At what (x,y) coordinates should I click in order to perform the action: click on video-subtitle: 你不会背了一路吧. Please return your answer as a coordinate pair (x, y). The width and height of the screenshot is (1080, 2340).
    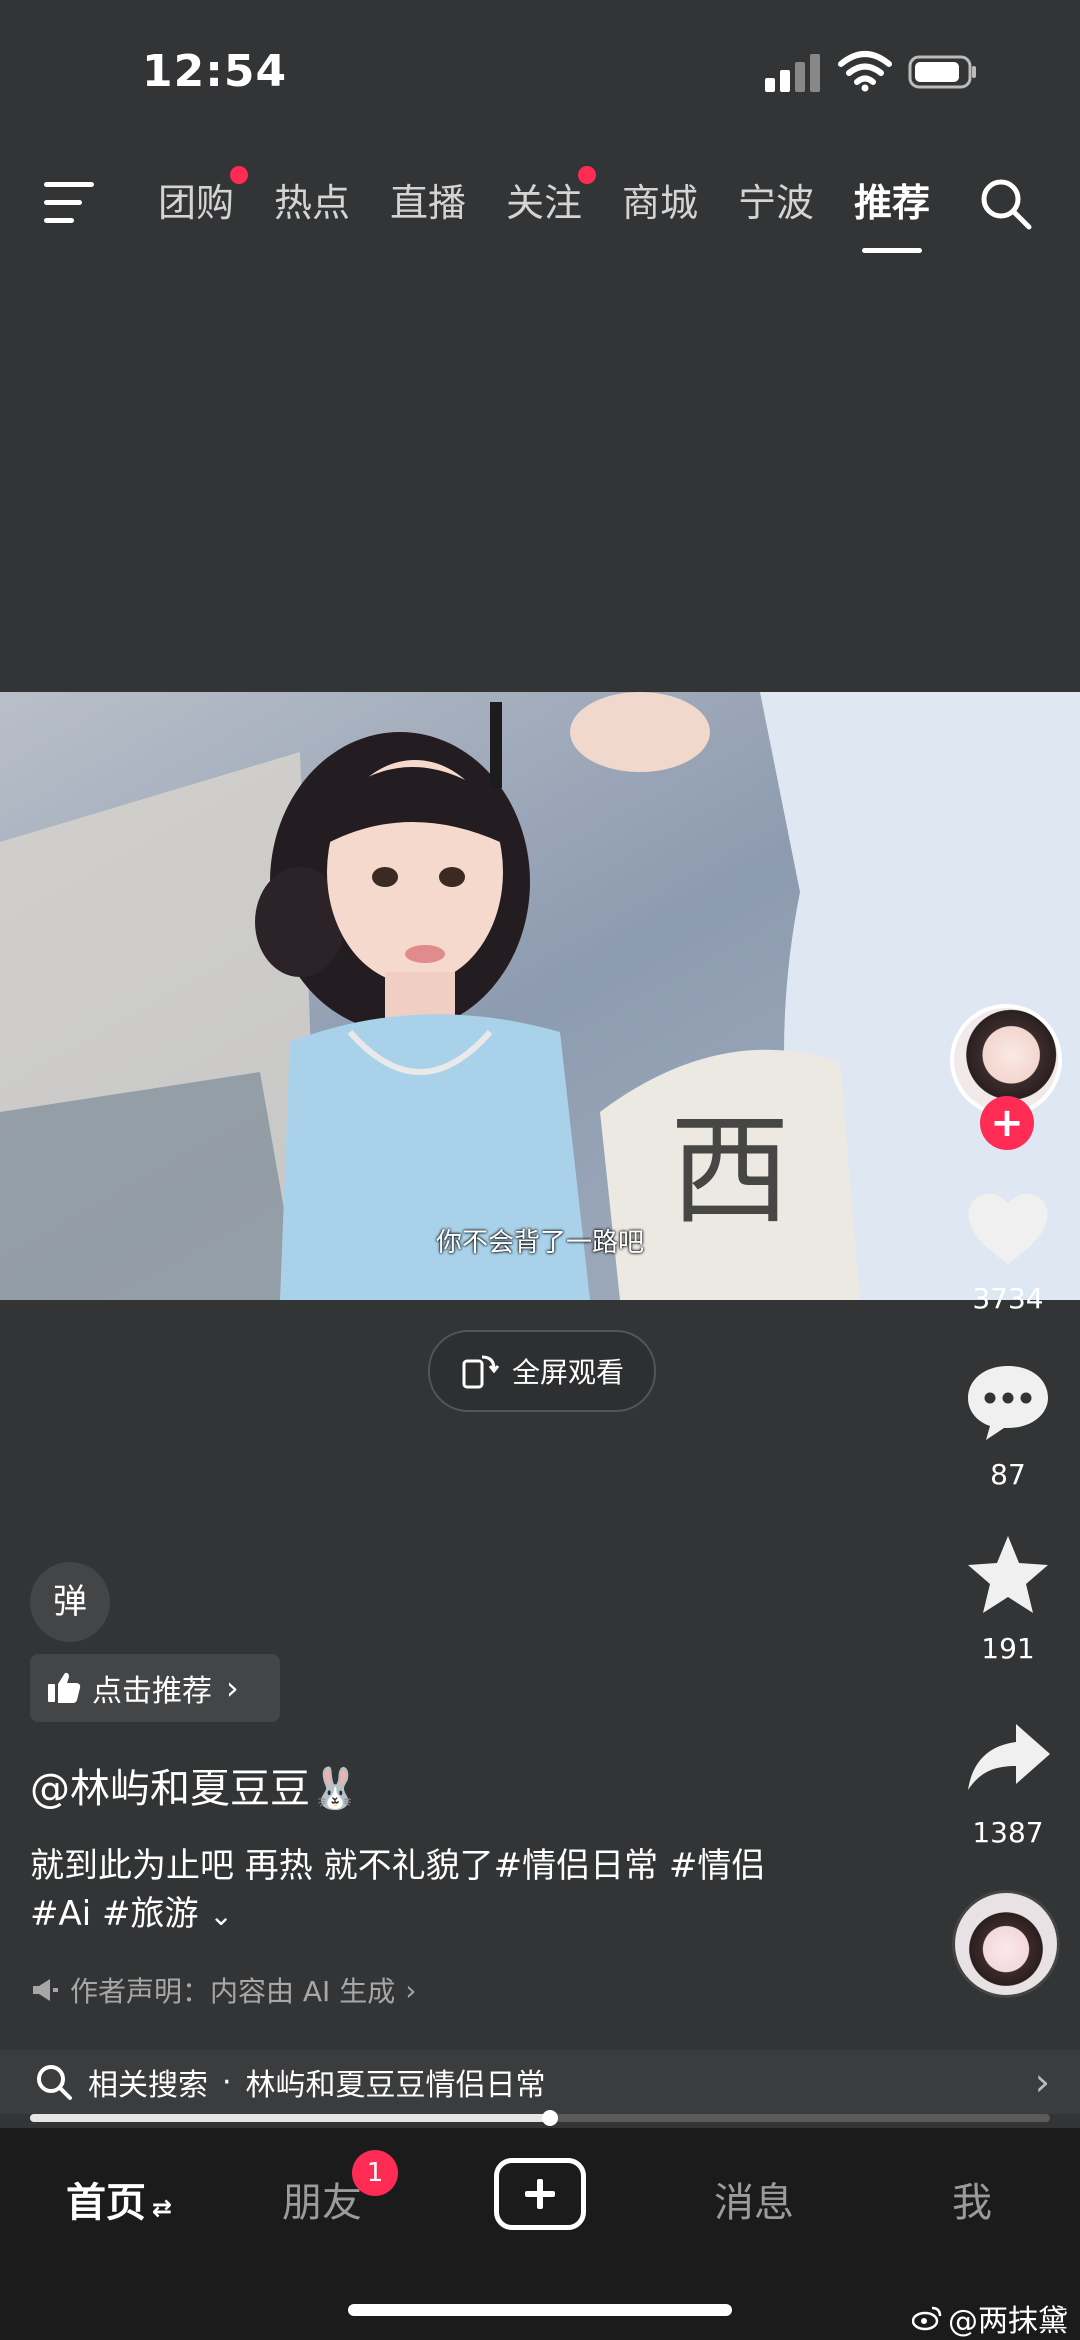
    Looking at the image, I should click on (539, 1243).